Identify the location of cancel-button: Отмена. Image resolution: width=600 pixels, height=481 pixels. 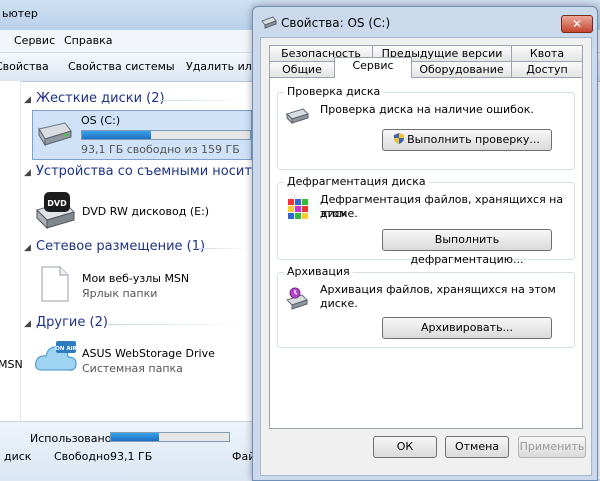
(477, 447).